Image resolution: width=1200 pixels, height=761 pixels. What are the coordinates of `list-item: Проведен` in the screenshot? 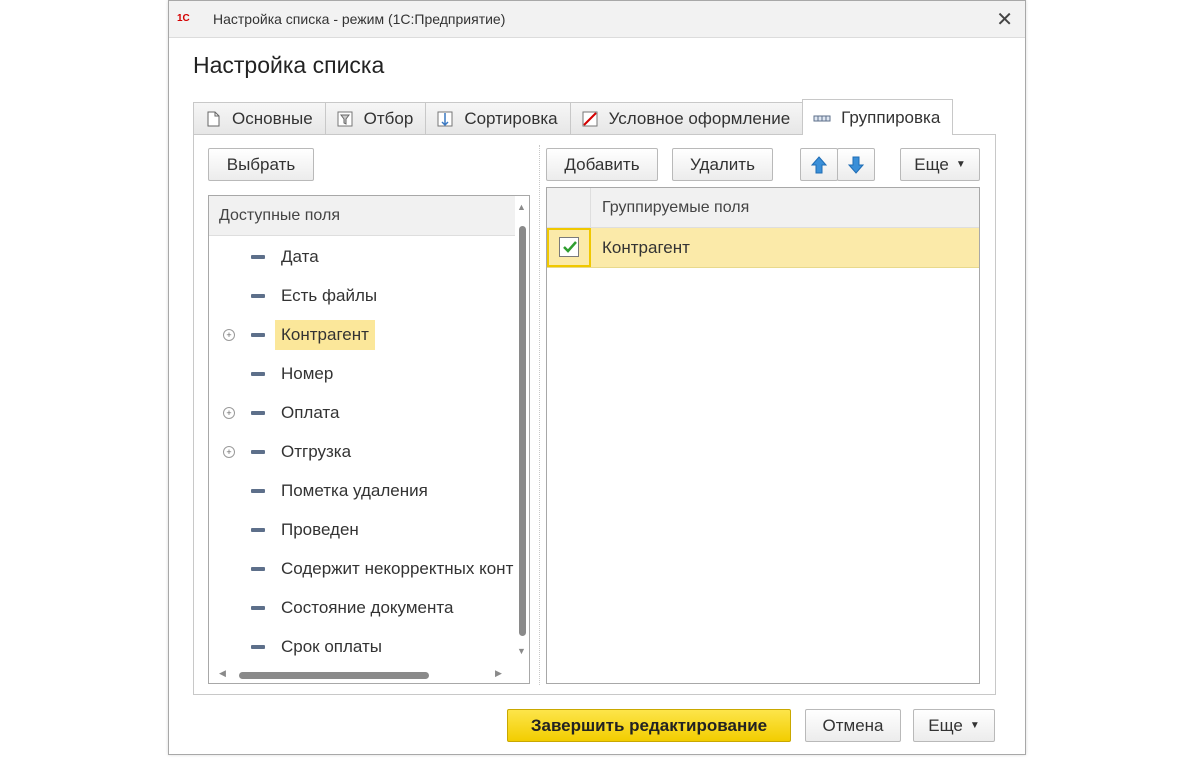 It's located at (362, 530).